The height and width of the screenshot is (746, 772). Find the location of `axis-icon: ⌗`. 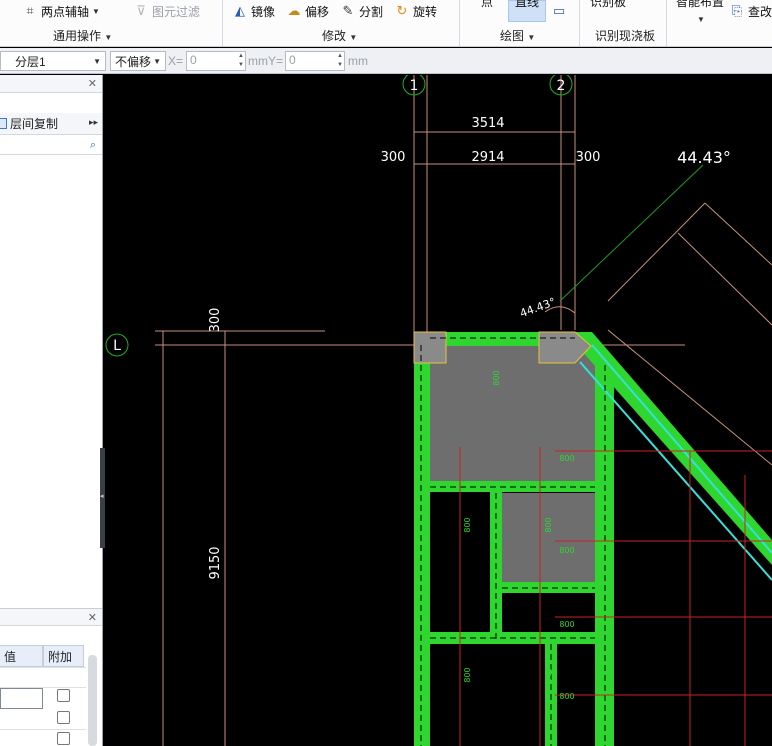

axis-icon: ⌗ is located at coordinates (30, 10).